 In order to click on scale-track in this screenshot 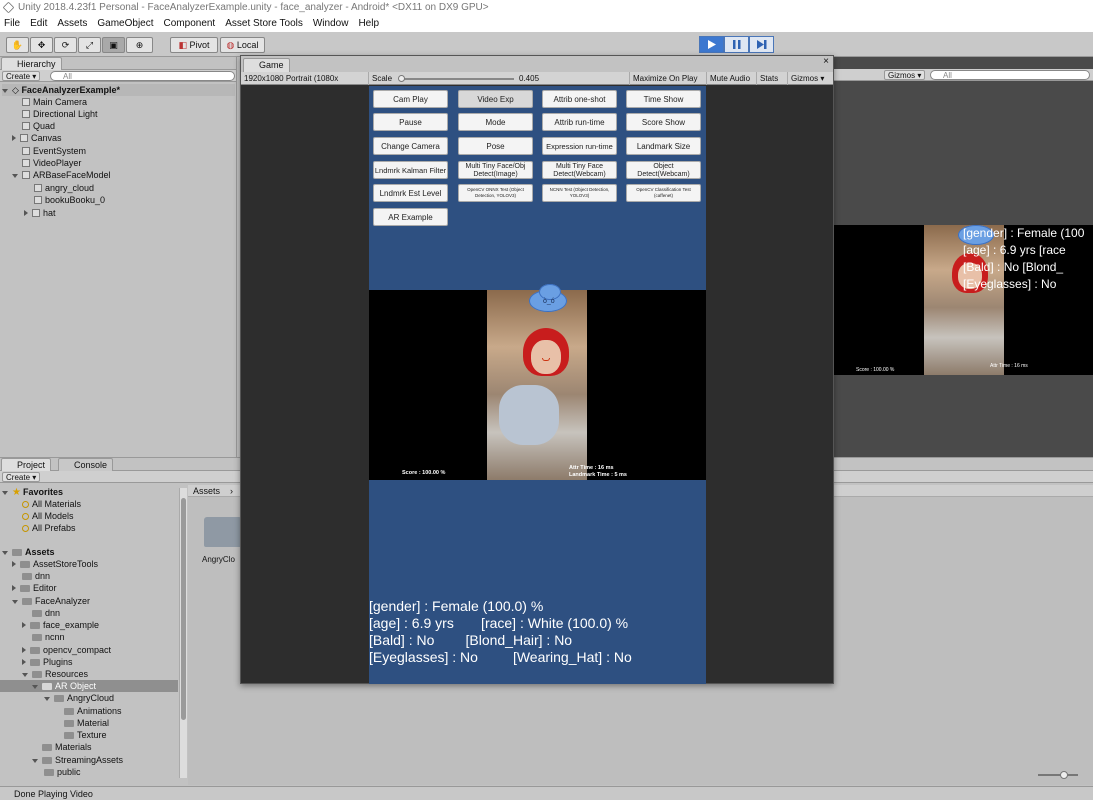, I will do `click(456, 79)`.